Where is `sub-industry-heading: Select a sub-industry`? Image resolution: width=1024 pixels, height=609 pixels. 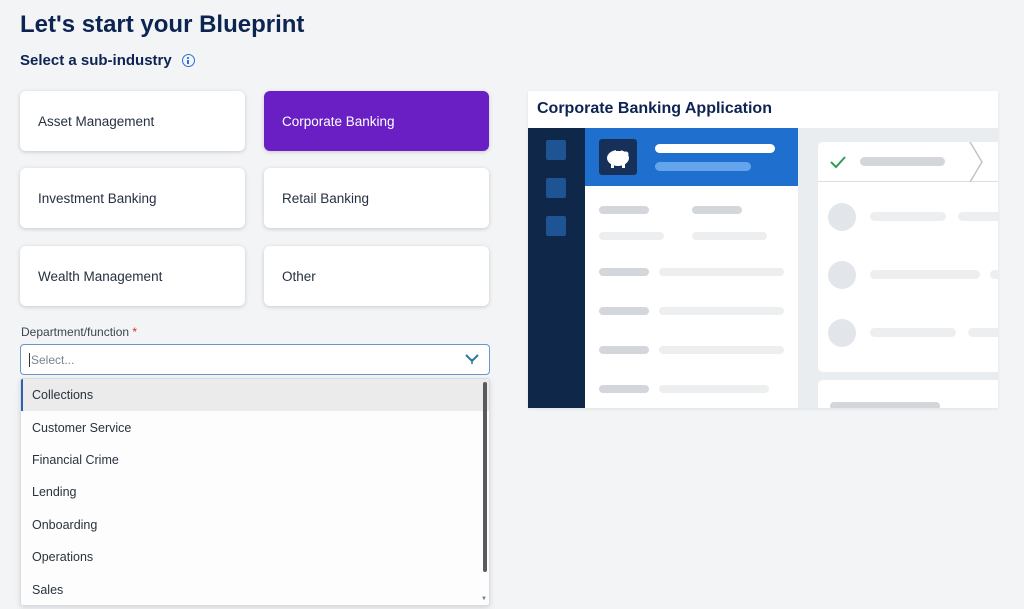
sub-industry-heading: Select a sub-industry is located at coordinates (107, 60).